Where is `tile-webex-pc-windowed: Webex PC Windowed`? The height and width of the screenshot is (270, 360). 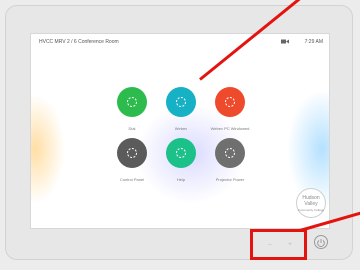 tile-webex-pc-windowed: Webex PC Windowed is located at coordinates (230, 109).